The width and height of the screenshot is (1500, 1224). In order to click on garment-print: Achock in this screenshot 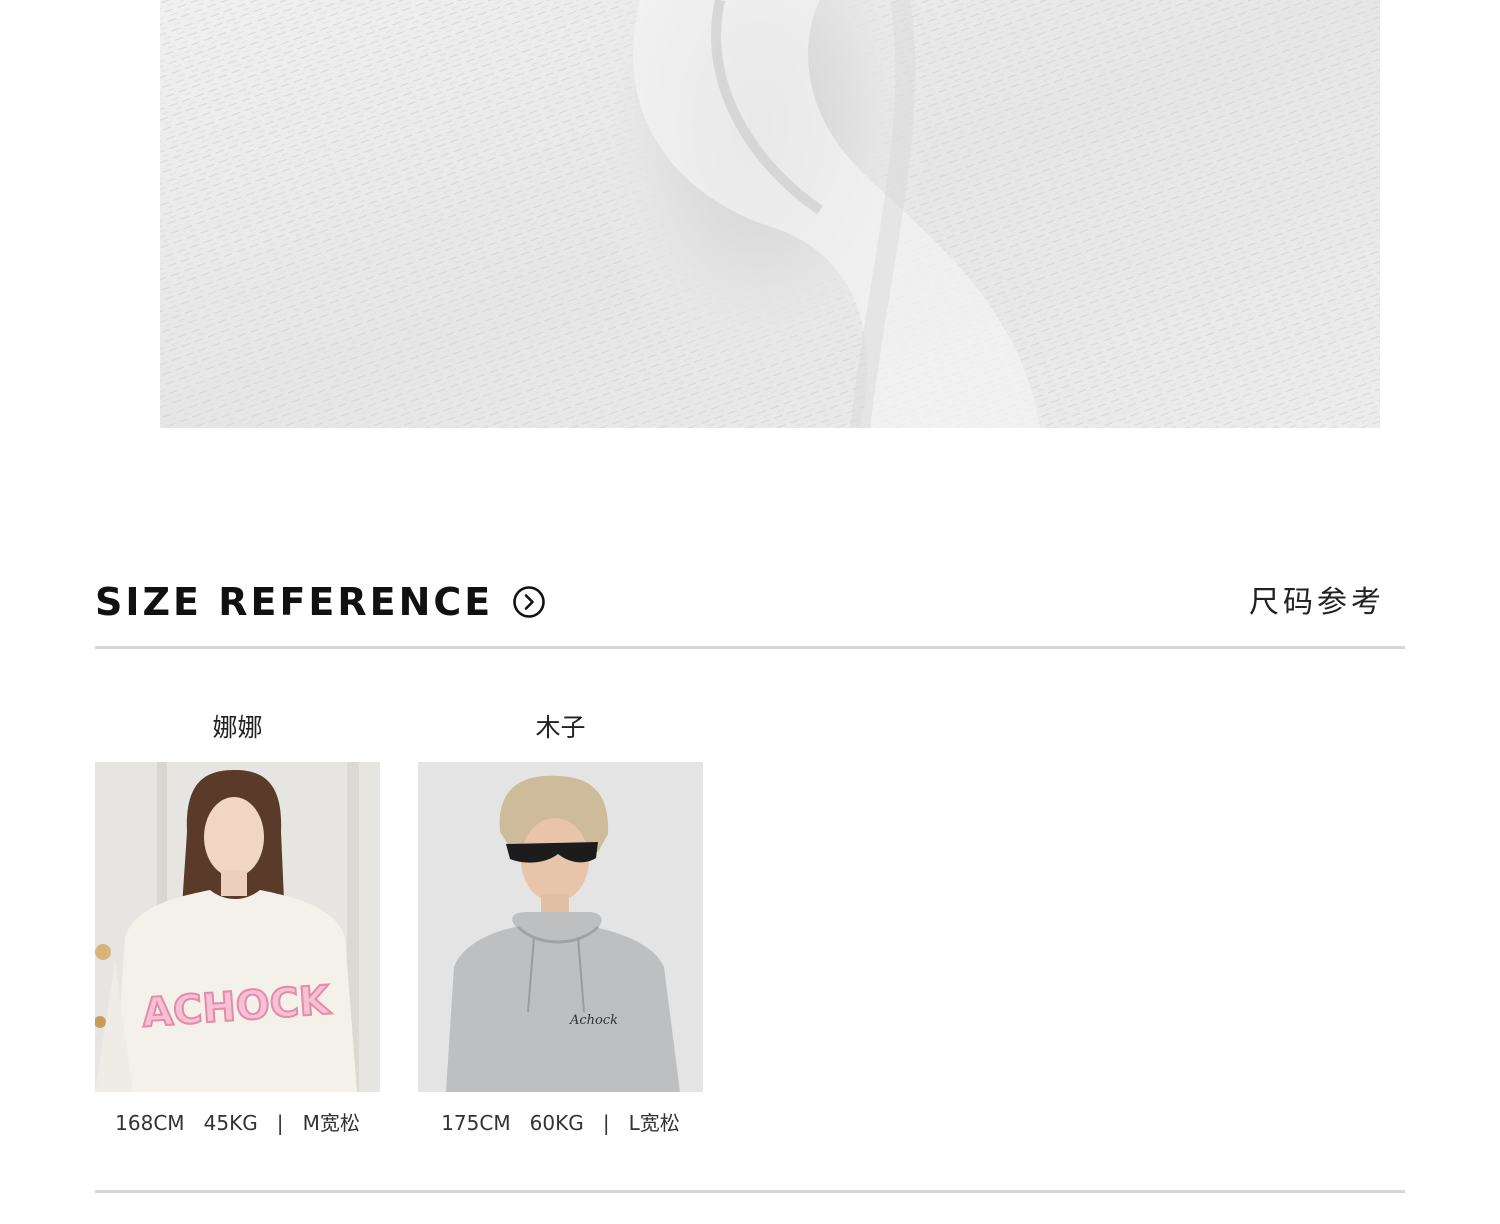, I will do `click(593, 1020)`.